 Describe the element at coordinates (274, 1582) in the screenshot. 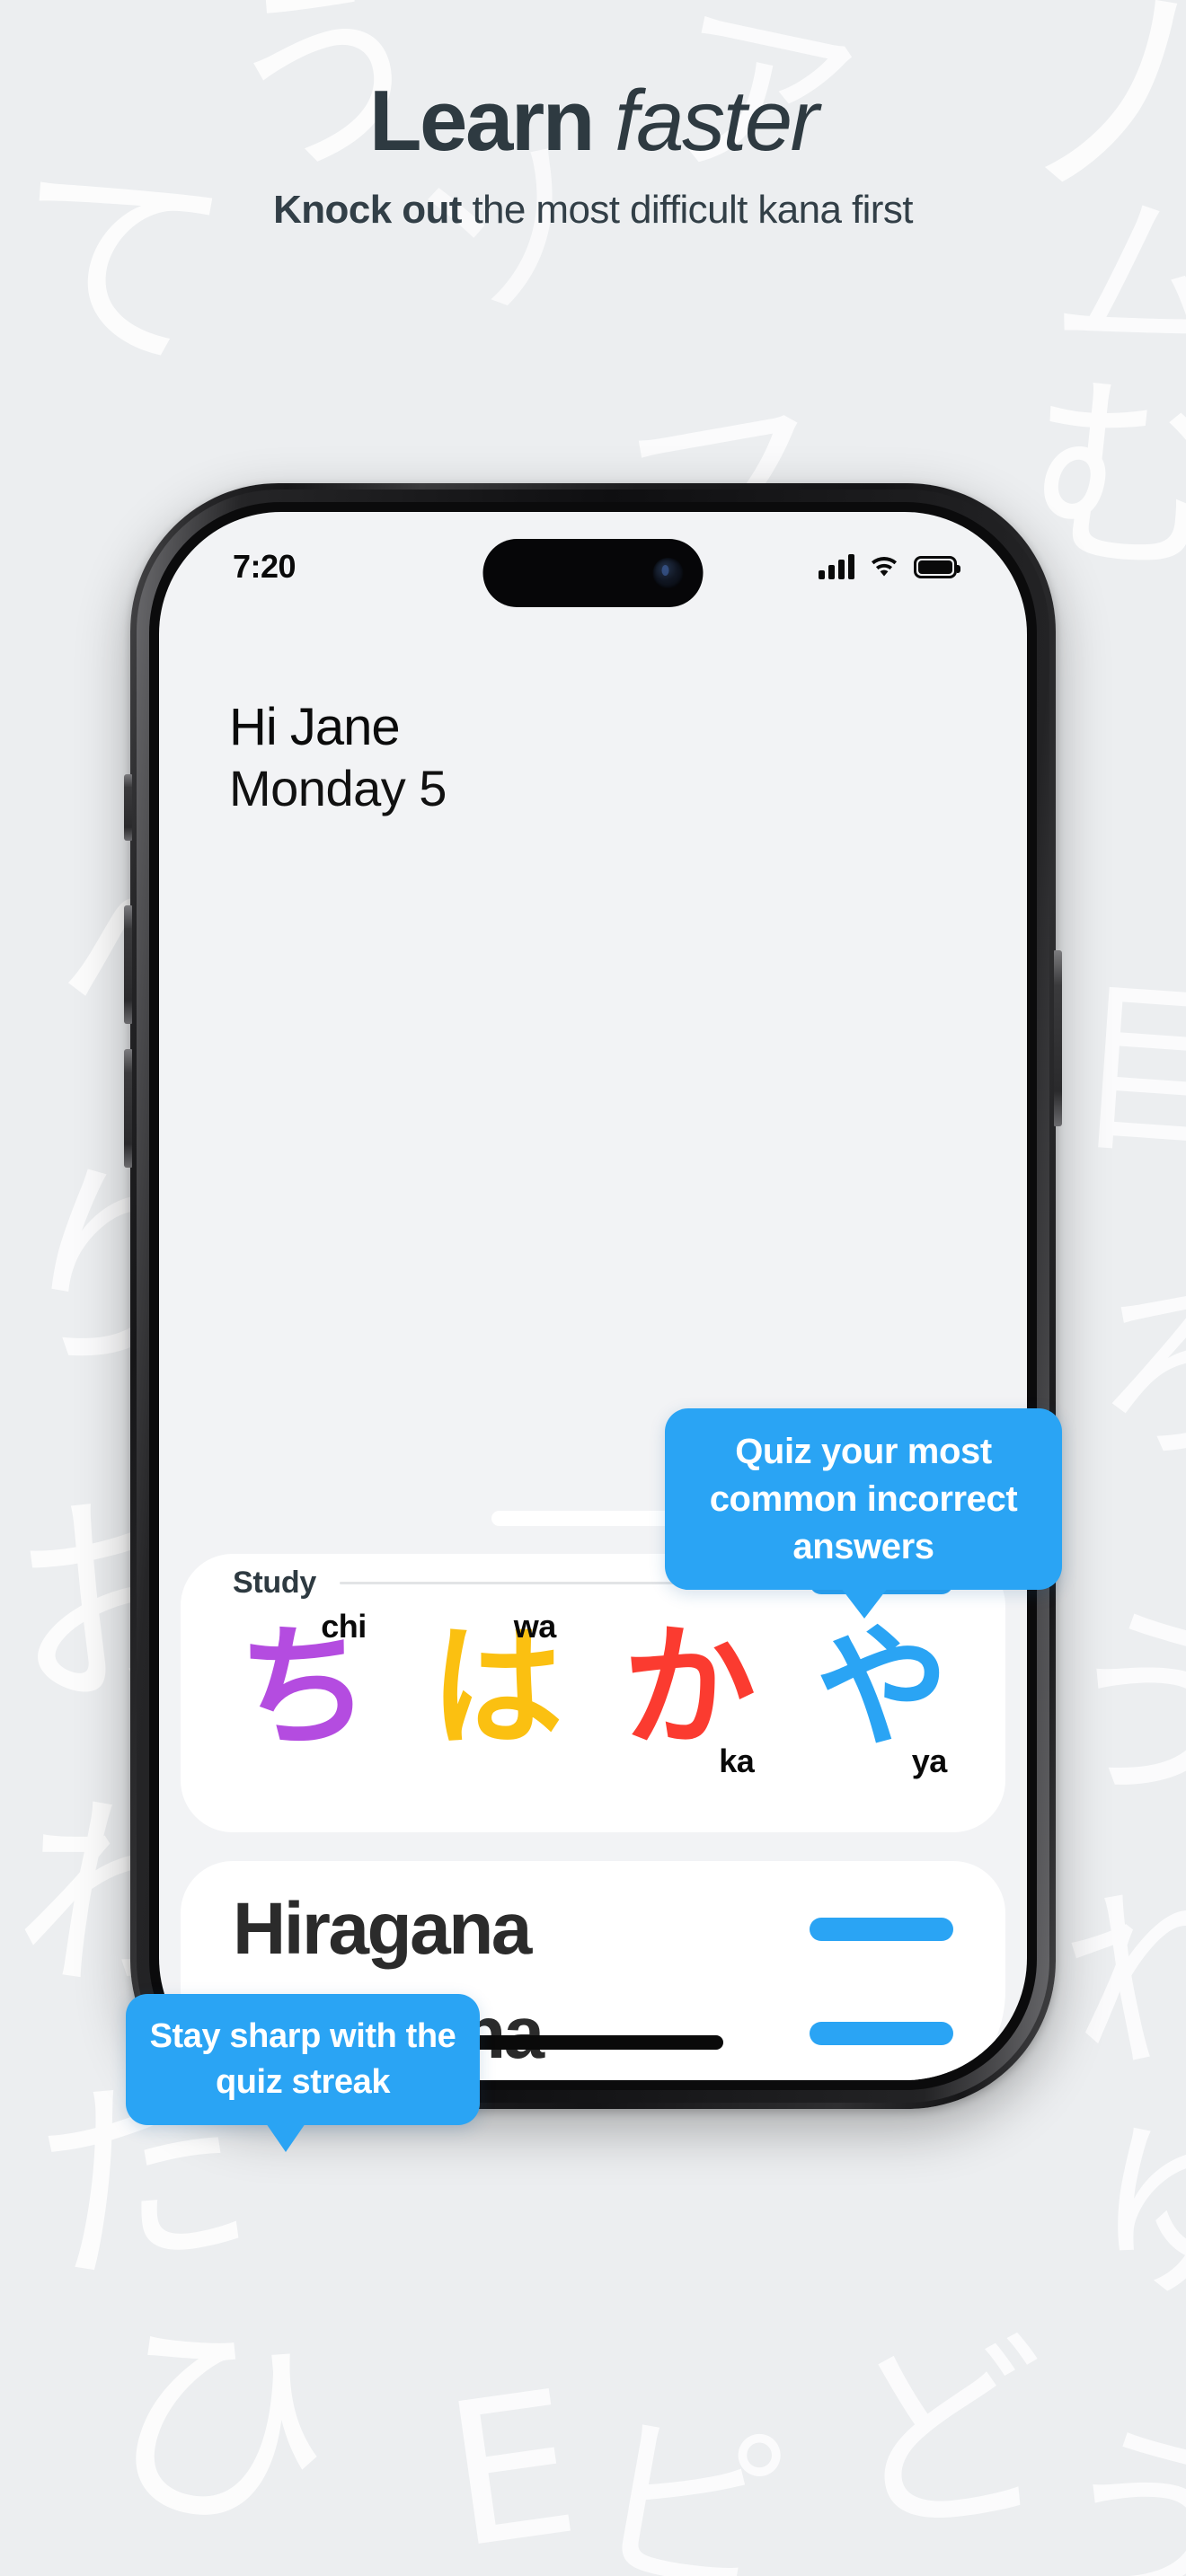

I see `study-label: Study` at that location.